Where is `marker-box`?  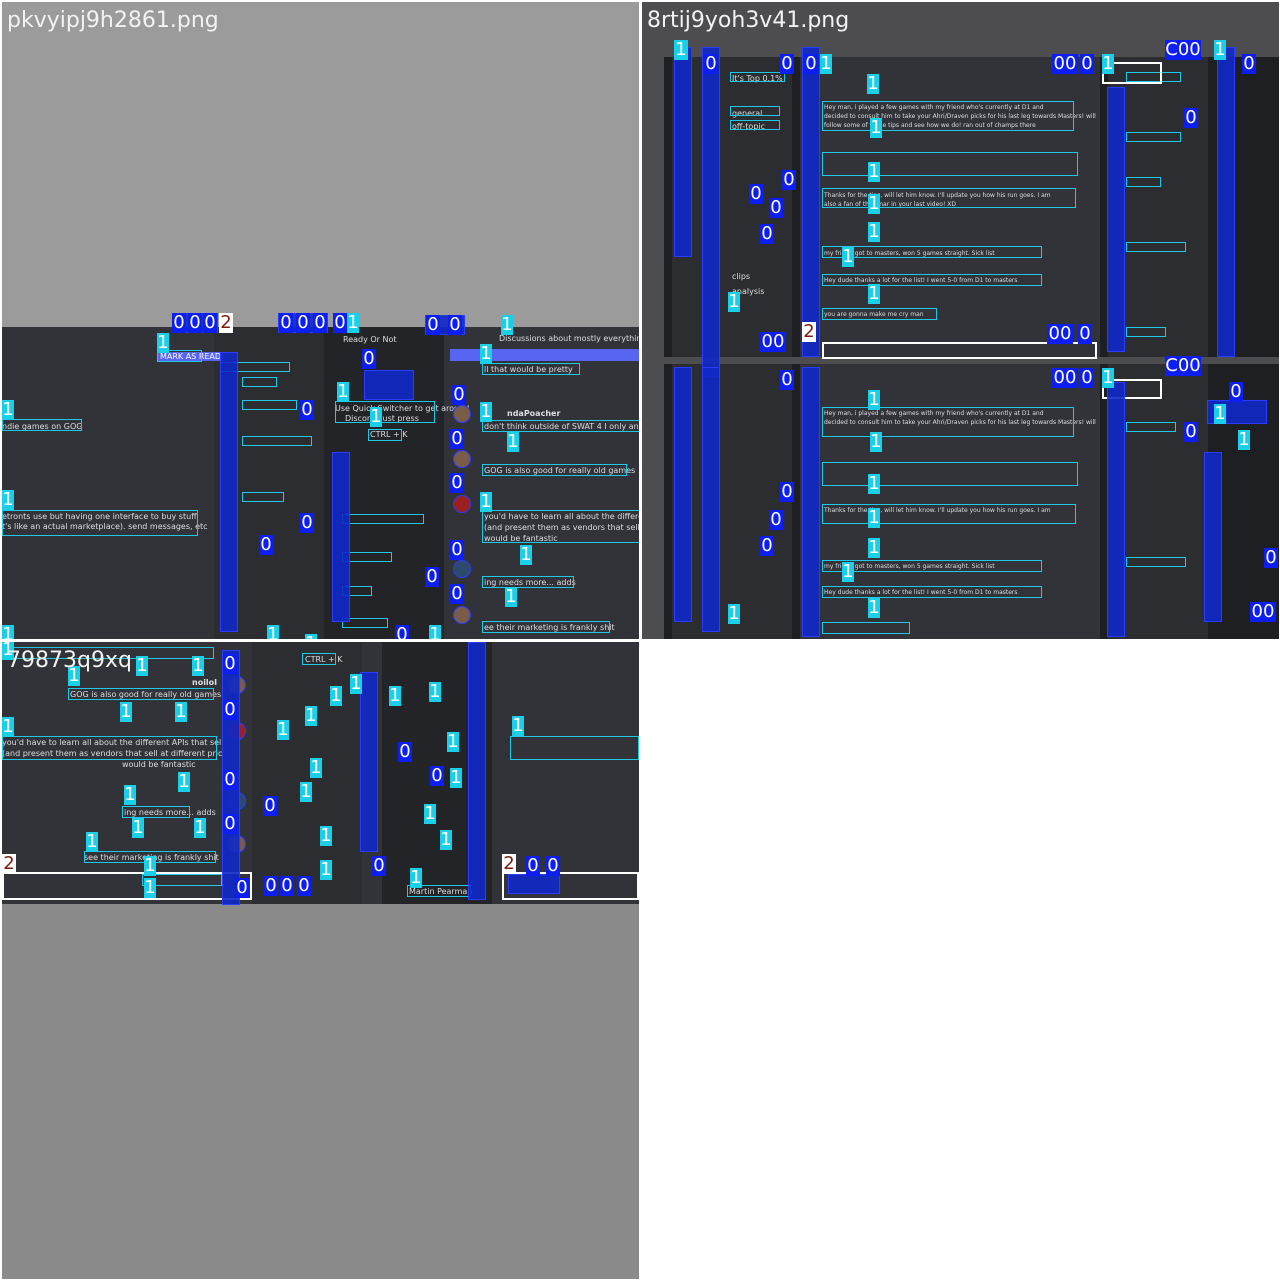
marker-box is located at coordinates (229, 492).